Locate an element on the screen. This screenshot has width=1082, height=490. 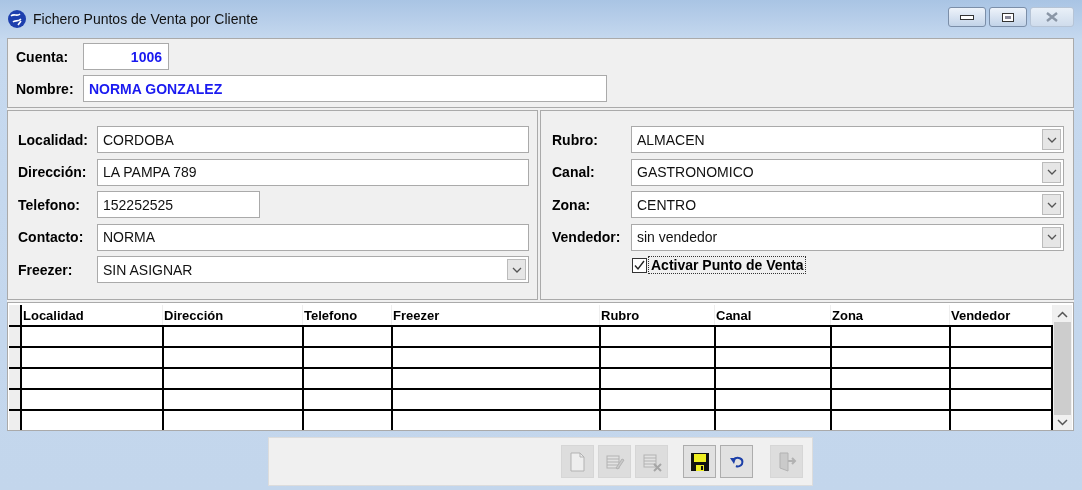
undo-button is located at coordinates (736, 461).